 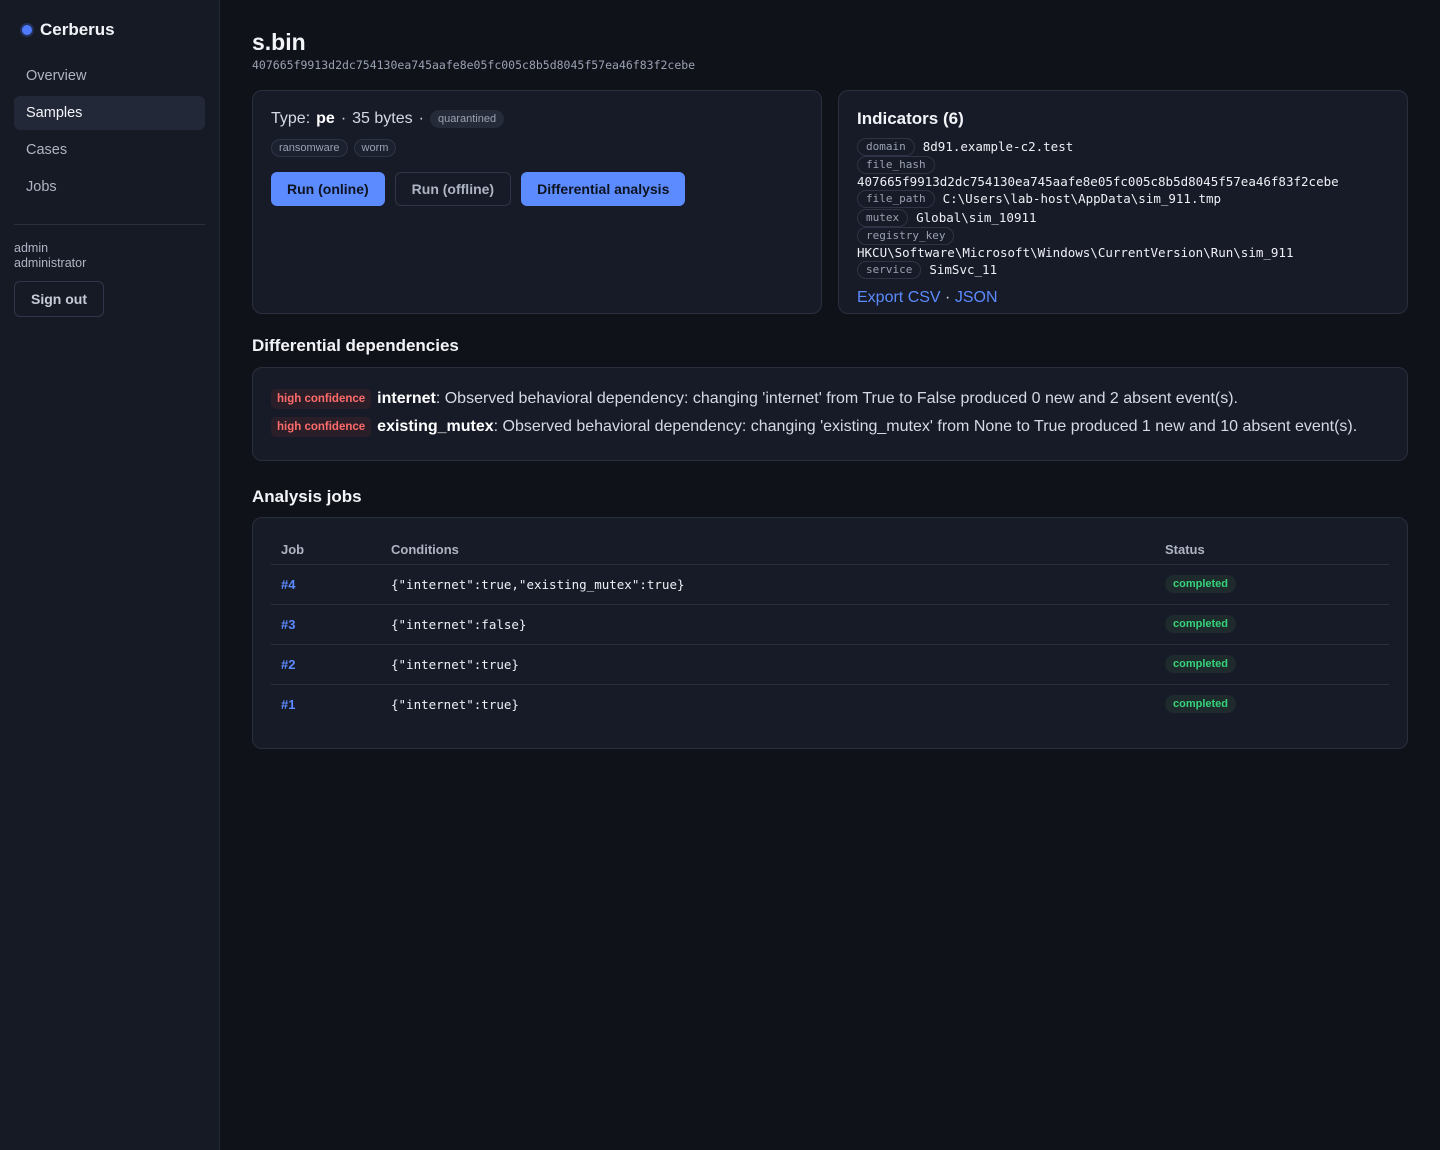 I want to click on sidebar-divider, so click(x=109, y=224).